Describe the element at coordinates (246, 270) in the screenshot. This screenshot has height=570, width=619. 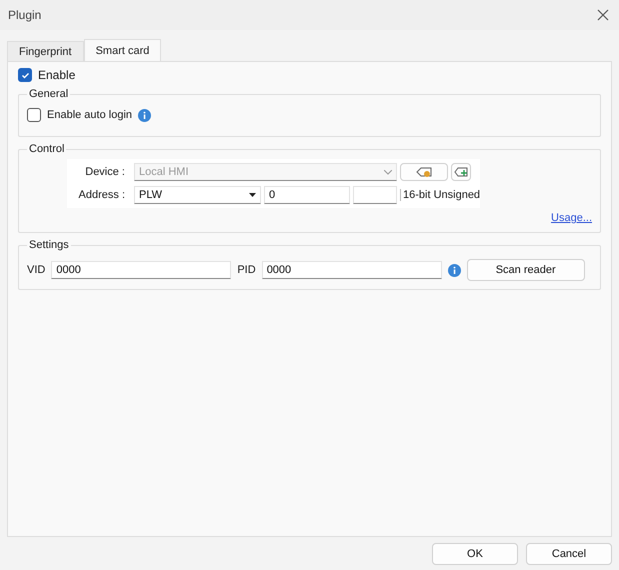
I see `field-label: PID` at that location.